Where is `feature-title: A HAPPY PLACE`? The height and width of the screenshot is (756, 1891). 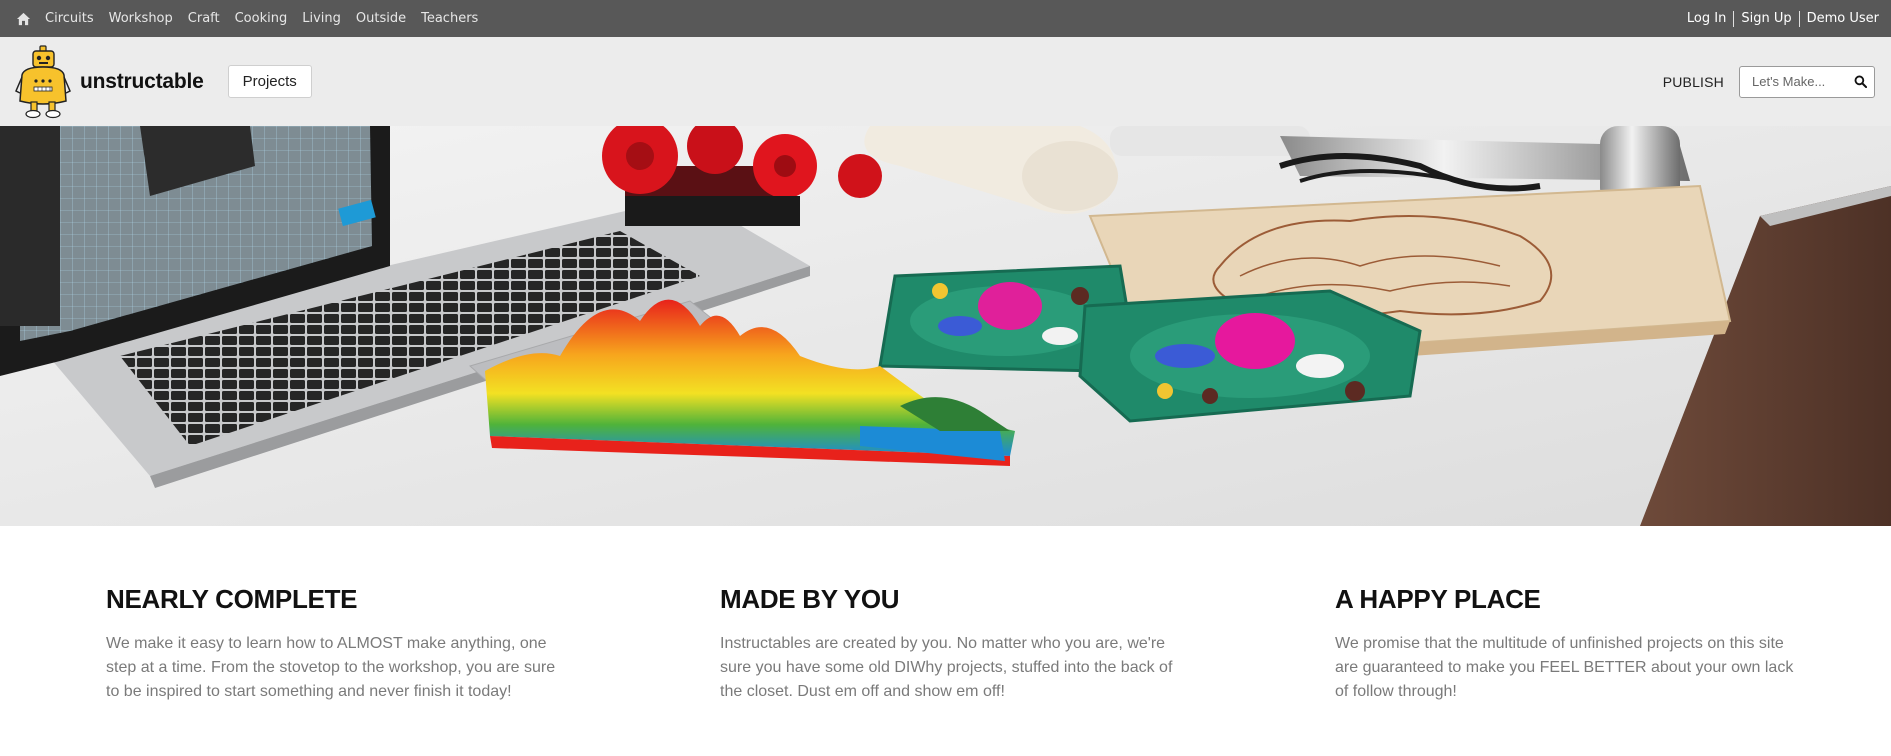 feature-title: A HAPPY PLACE is located at coordinates (1438, 599).